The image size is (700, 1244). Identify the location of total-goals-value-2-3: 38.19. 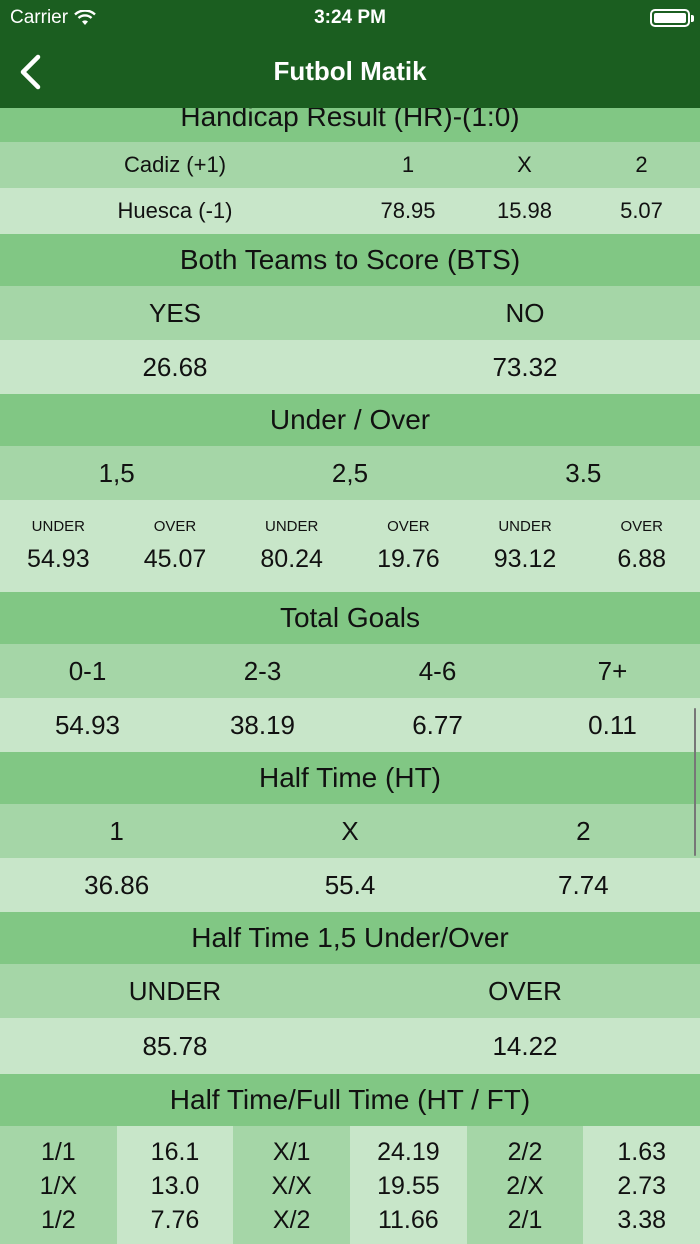
(262, 724).